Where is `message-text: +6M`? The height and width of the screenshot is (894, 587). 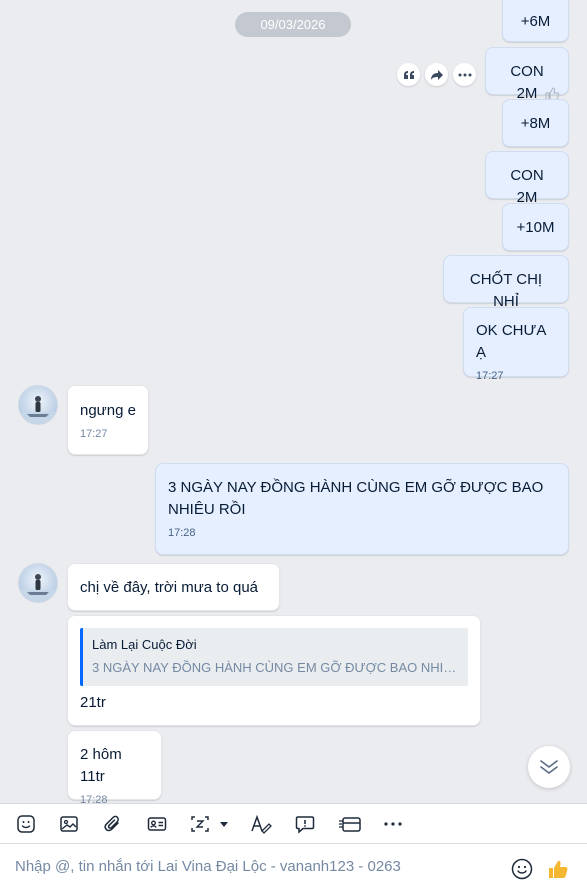 message-text: +6M is located at coordinates (535, 21).